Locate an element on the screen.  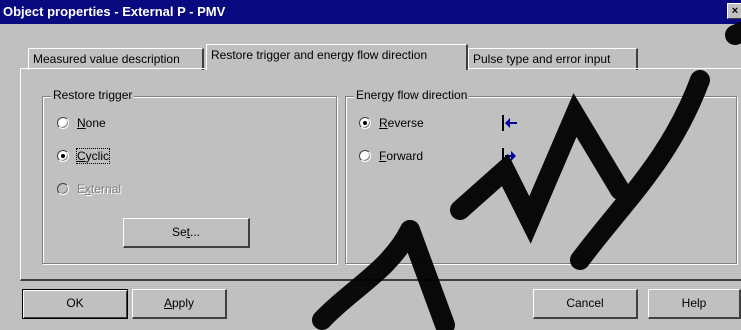
radio-label: None is located at coordinates (91, 123).